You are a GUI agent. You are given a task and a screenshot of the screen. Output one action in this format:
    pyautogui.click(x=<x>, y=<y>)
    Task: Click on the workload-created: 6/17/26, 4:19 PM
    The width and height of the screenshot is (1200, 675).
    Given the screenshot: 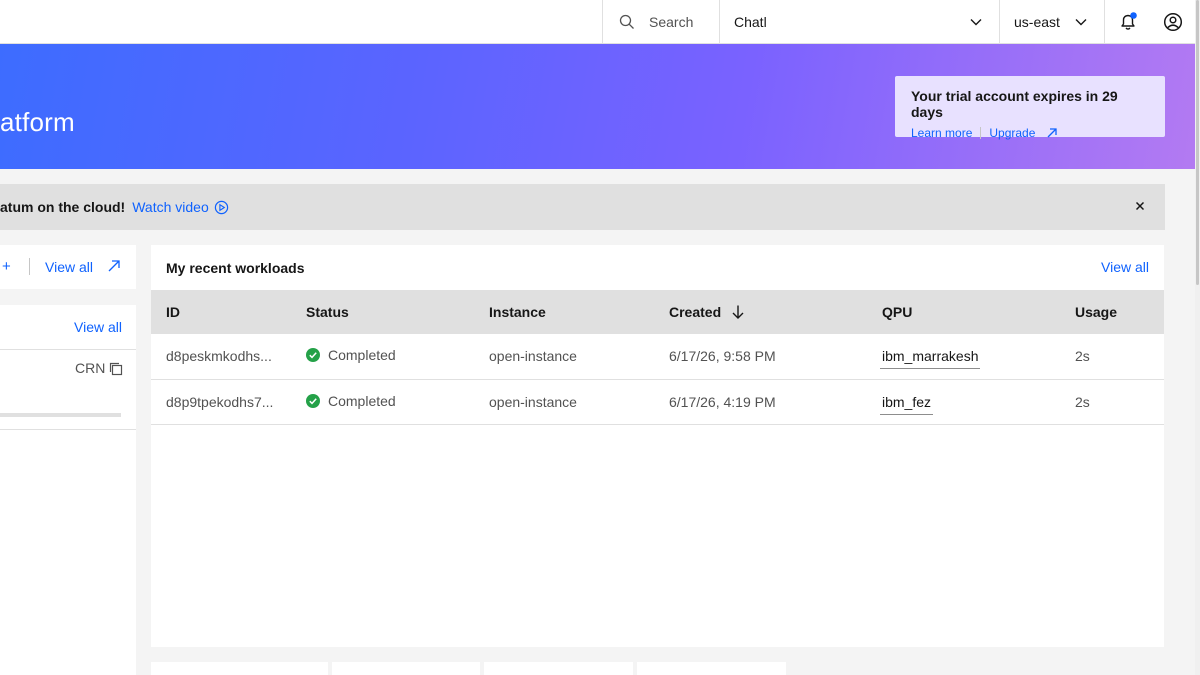 What is the action you would take?
    pyautogui.click(x=760, y=402)
    